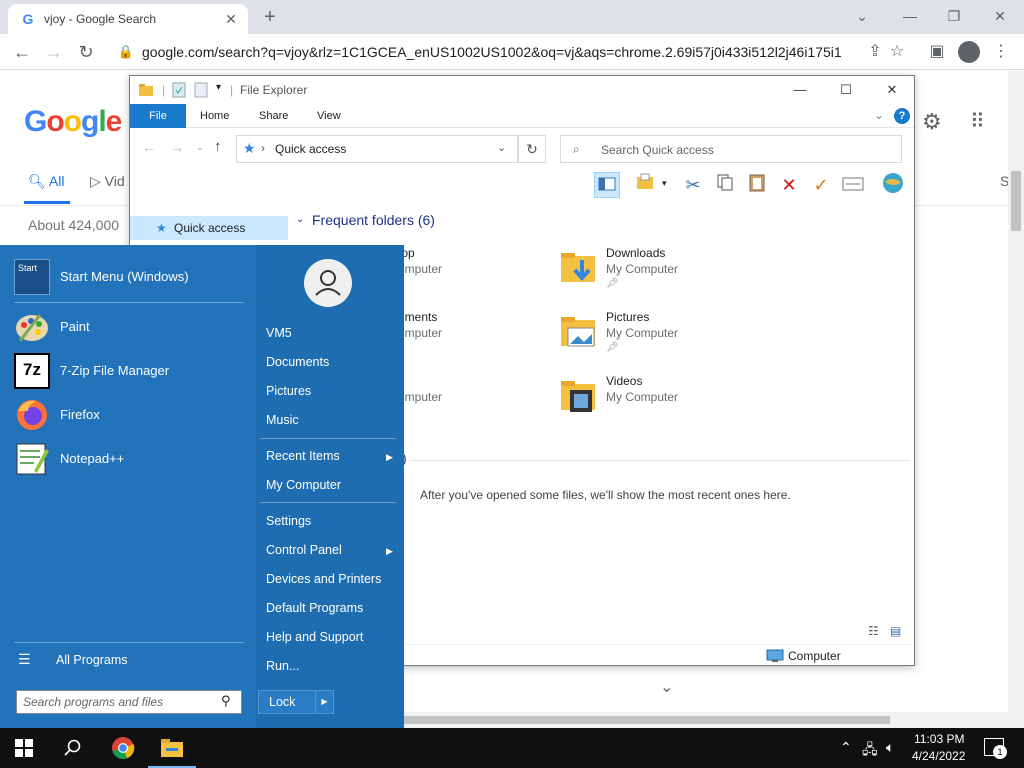 Image resolution: width=1024 pixels, height=768 pixels. What do you see at coordinates (300, 219) in the screenshot?
I see `collapse-chevron-icon: ⌄` at bounding box center [300, 219].